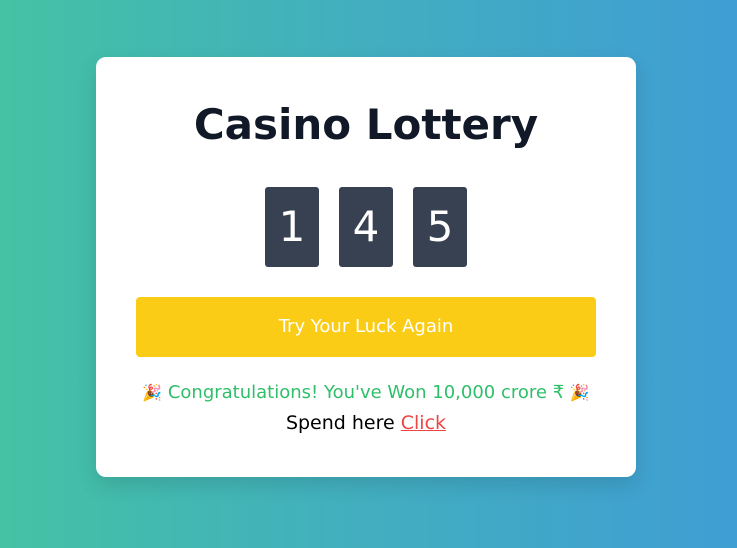 The width and height of the screenshot is (737, 548). What do you see at coordinates (366, 327) in the screenshot?
I see `try-luck-button: Try Your Luck Again` at bounding box center [366, 327].